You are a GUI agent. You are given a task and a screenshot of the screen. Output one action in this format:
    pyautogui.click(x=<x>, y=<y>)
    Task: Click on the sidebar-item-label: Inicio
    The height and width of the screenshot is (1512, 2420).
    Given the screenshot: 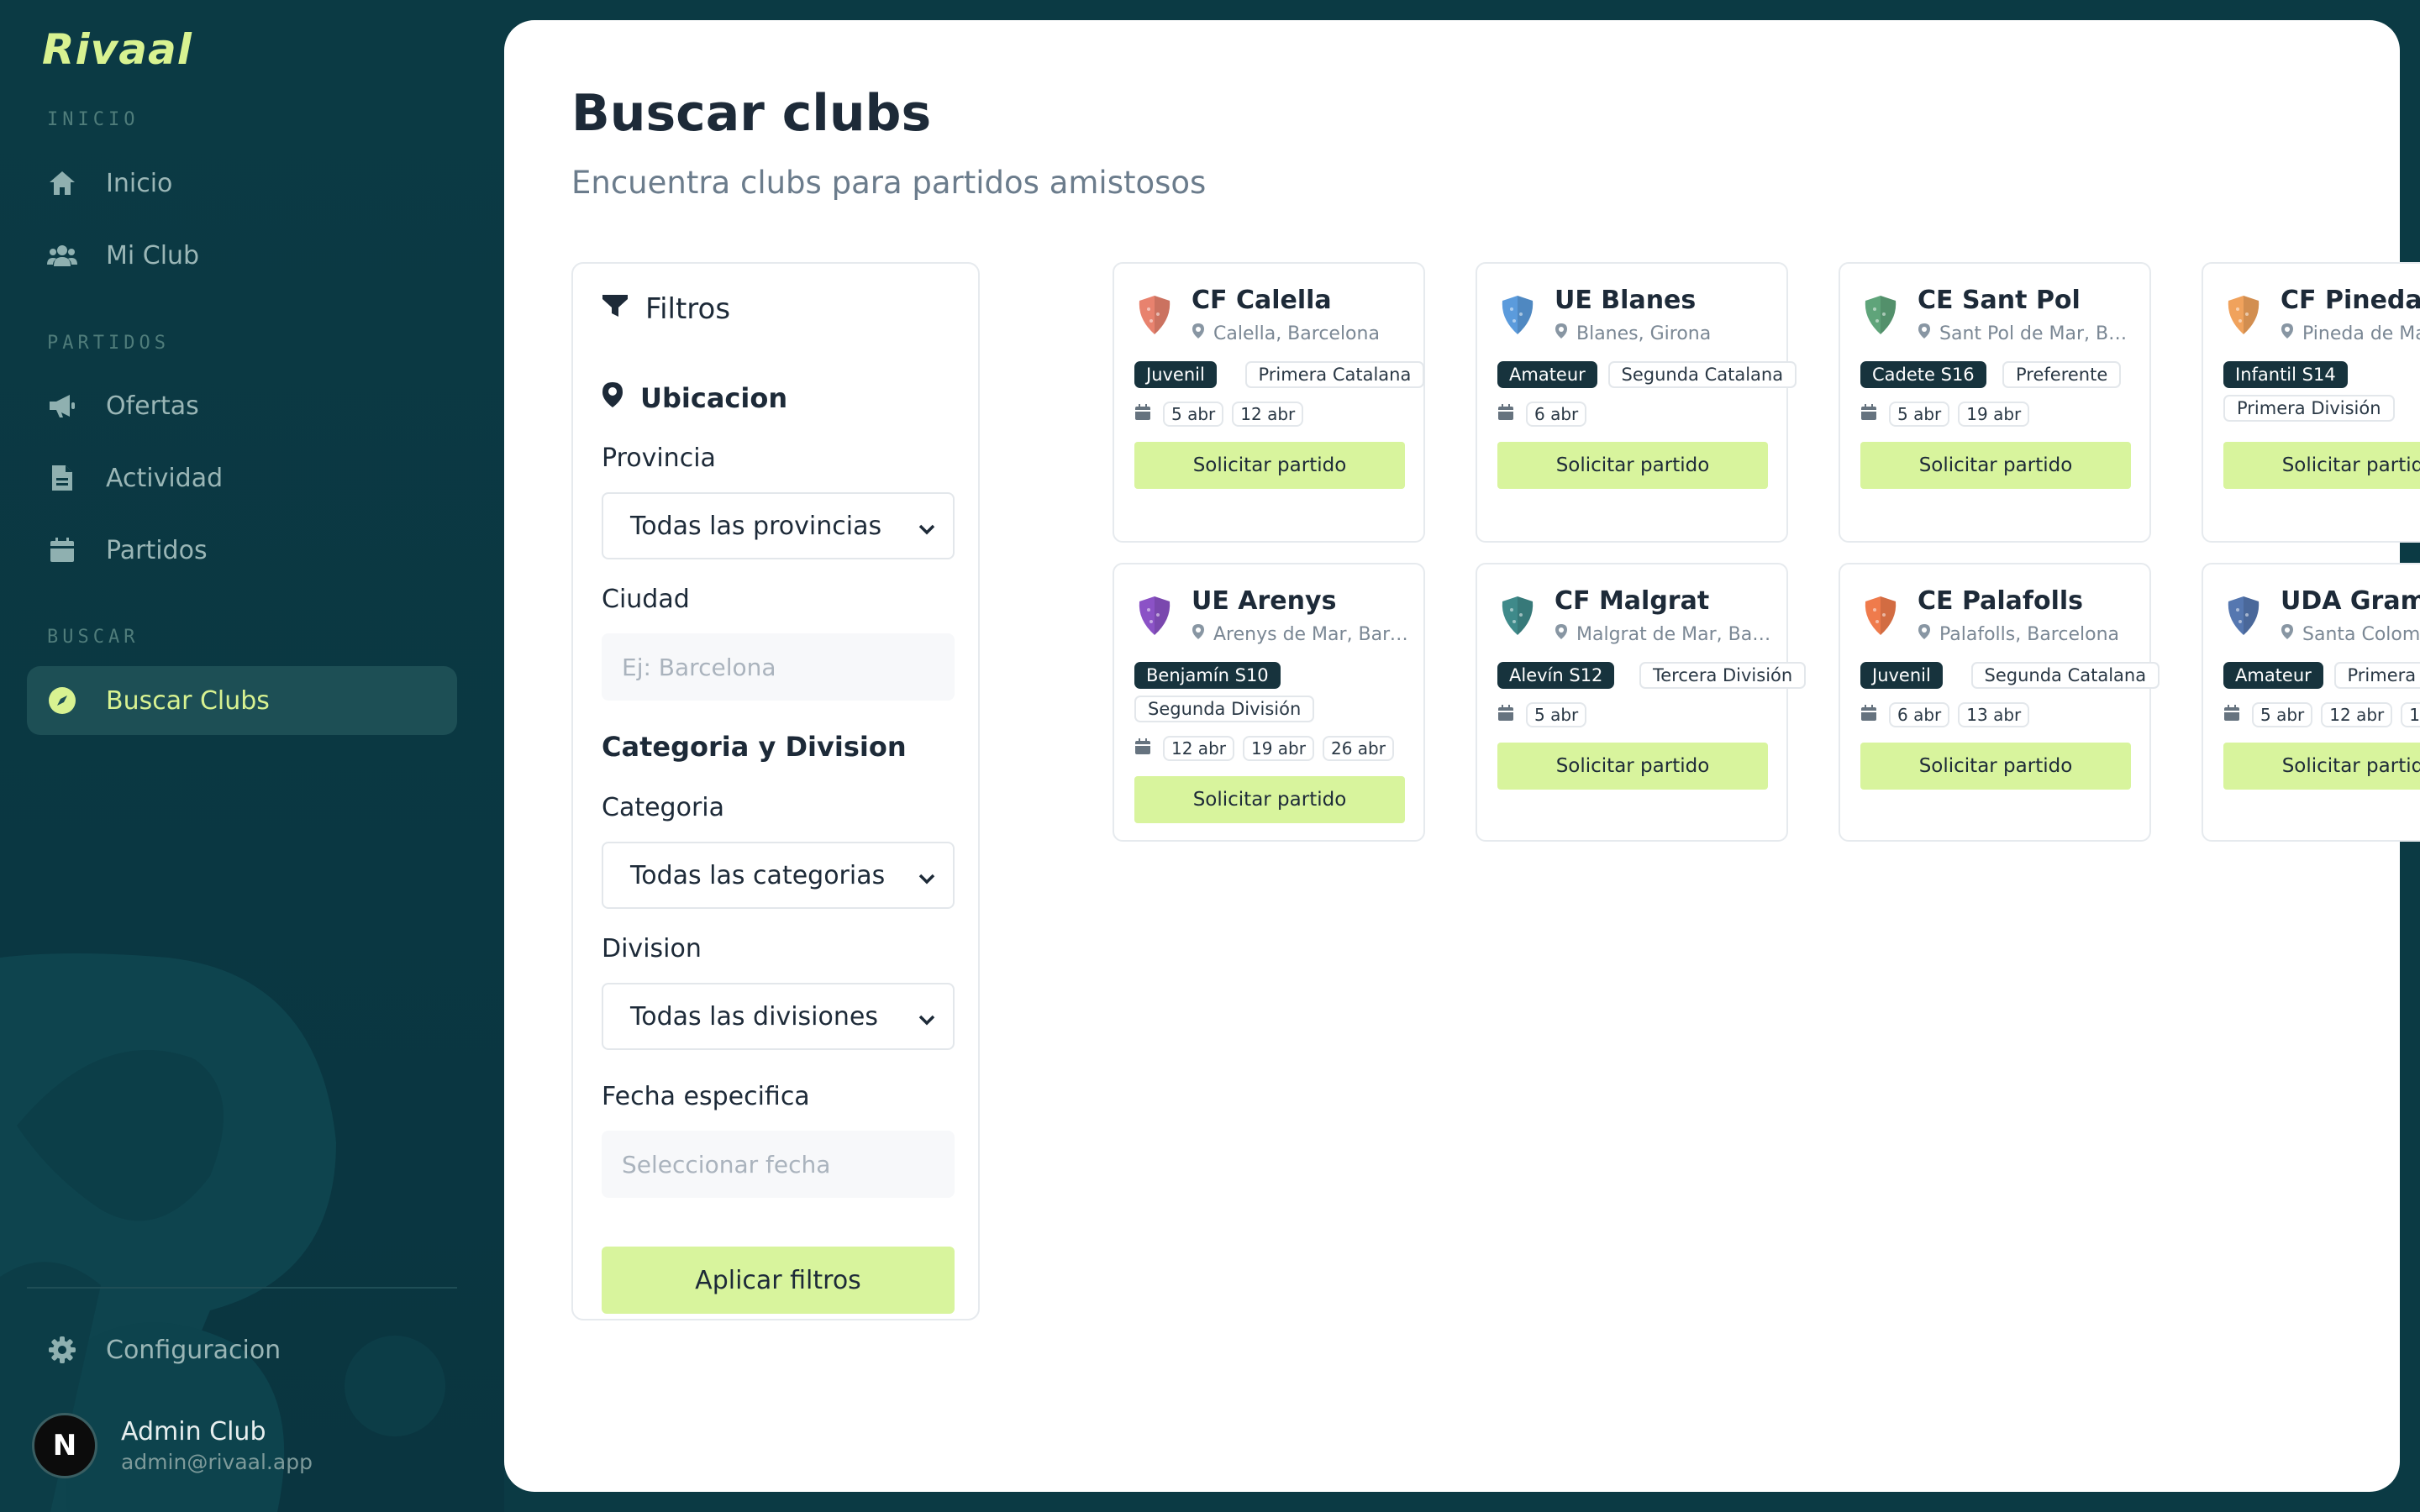 What is the action you would take?
    pyautogui.click(x=139, y=183)
    